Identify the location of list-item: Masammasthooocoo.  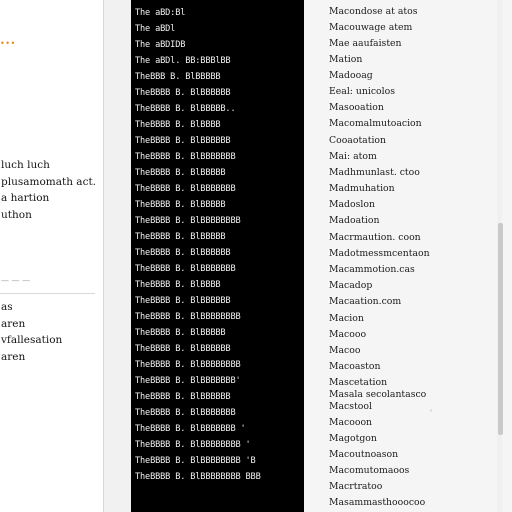
(377, 503).